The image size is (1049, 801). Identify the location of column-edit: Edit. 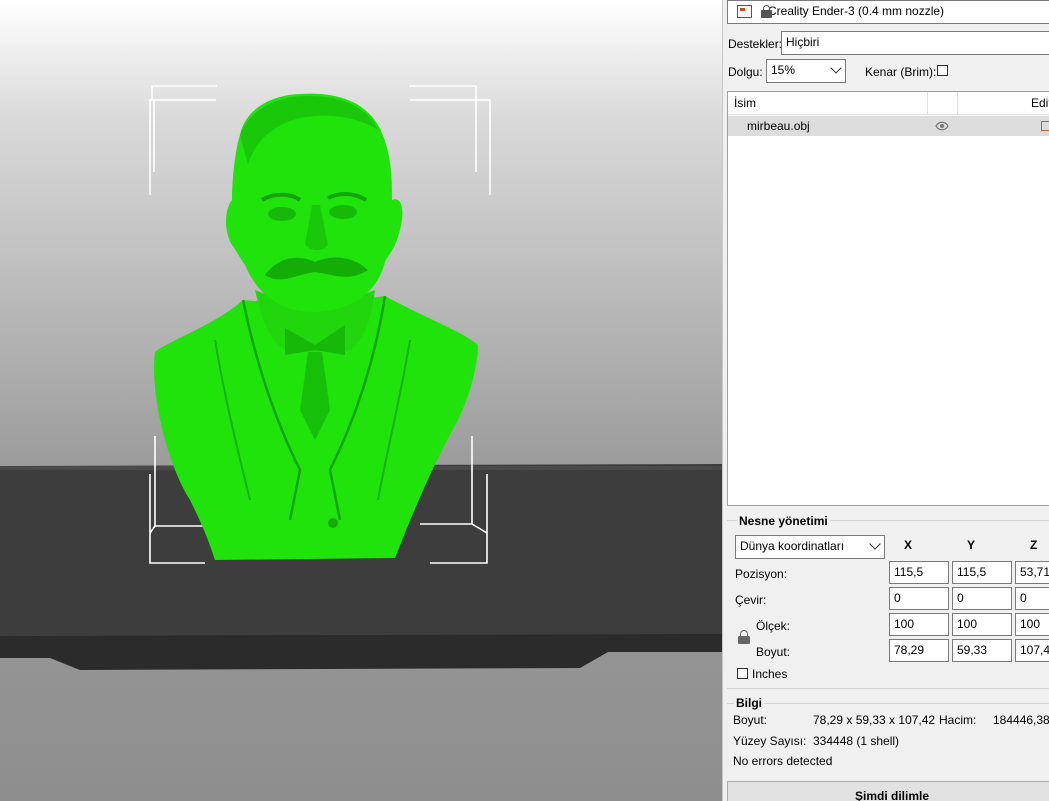
(1040, 103).